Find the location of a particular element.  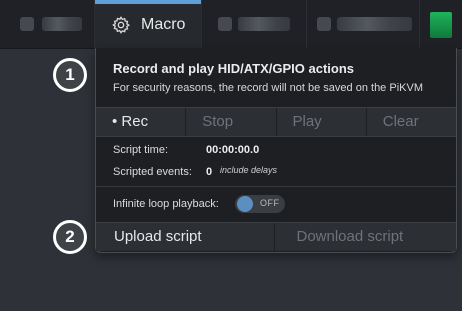

gear-icon is located at coordinates (121, 25).